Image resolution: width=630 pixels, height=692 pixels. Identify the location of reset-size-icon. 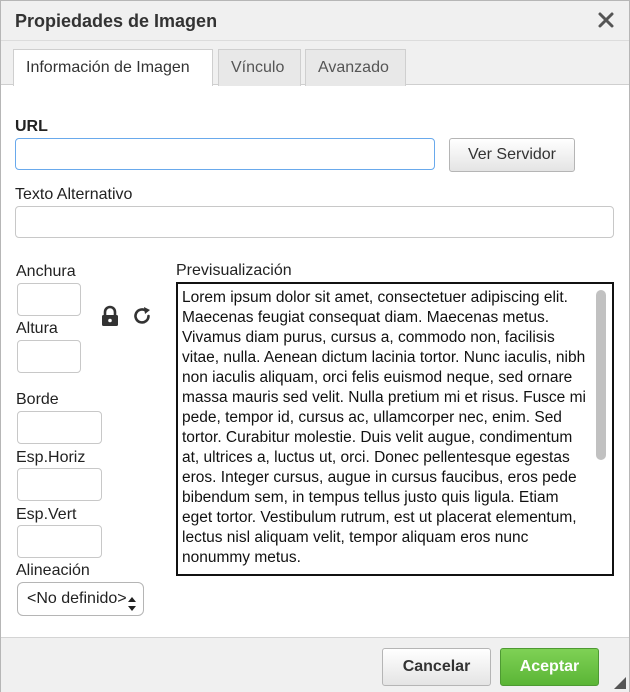
(142, 316).